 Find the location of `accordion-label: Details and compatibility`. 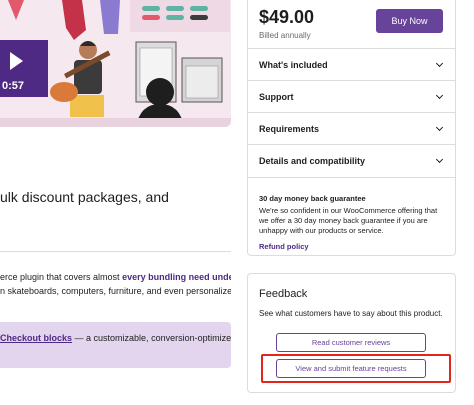

accordion-label: Details and compatibility is located at coordinates (312, 161).